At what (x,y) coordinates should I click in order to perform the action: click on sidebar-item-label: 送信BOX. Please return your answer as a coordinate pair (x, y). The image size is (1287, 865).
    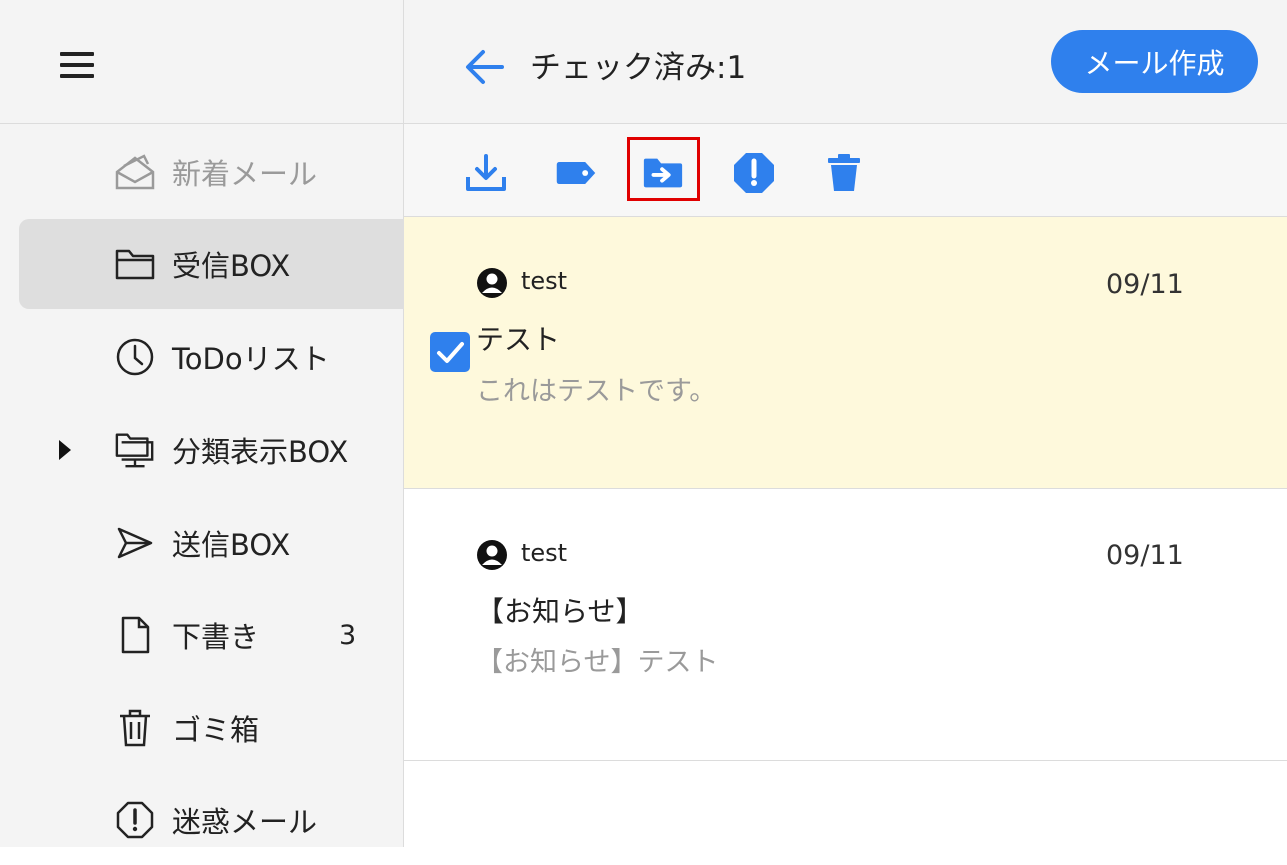
    Looking at the image, I should click on (231, 545).